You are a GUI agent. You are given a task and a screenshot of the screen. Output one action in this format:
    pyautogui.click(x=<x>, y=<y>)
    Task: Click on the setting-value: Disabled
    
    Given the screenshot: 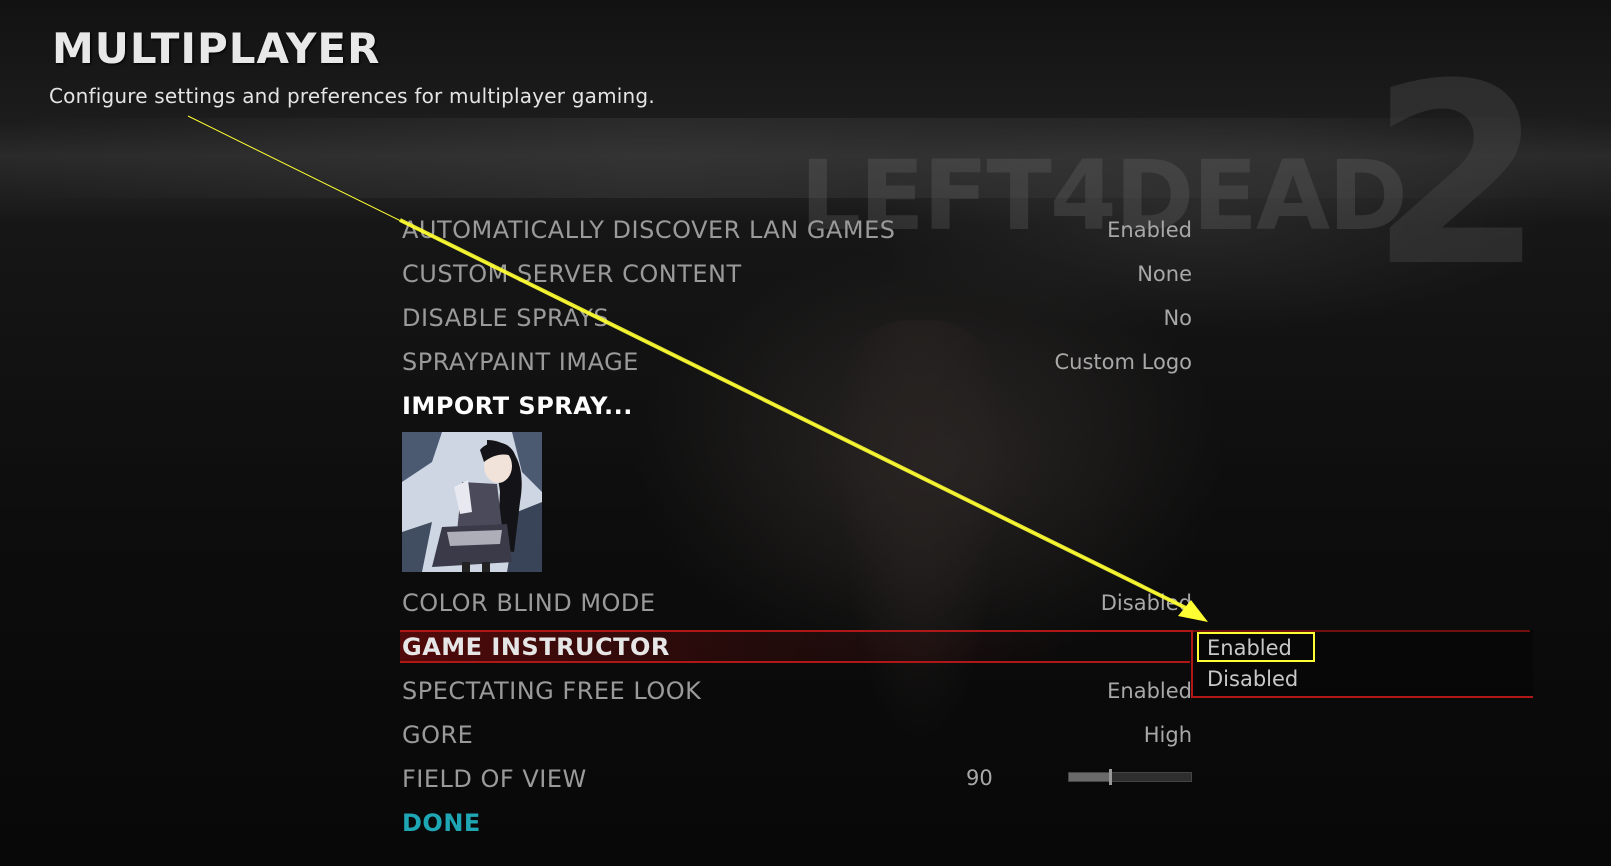 What is the action you would take?
    pyautogui.click(x=1146, y=603)
    